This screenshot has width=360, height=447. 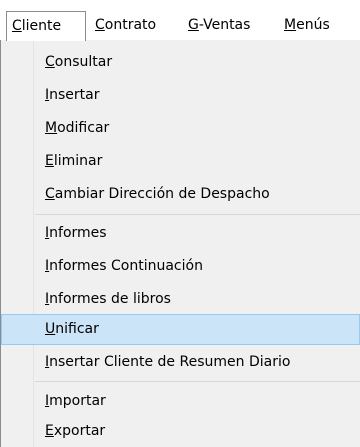 What do you see at coordinates (83, 62) in the screenshot?
I see `menu-item-label: onsultar` at bounding box center [83, 62].